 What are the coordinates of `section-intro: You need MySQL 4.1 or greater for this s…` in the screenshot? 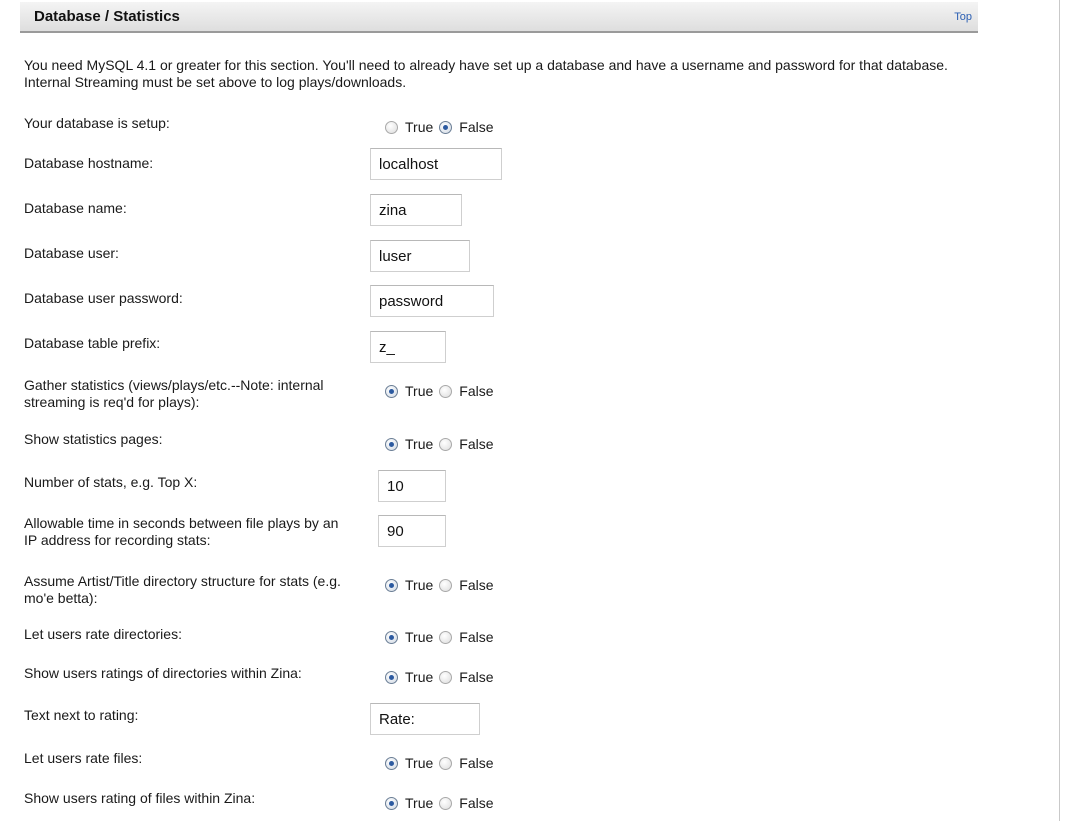 It's located at (486, 73).